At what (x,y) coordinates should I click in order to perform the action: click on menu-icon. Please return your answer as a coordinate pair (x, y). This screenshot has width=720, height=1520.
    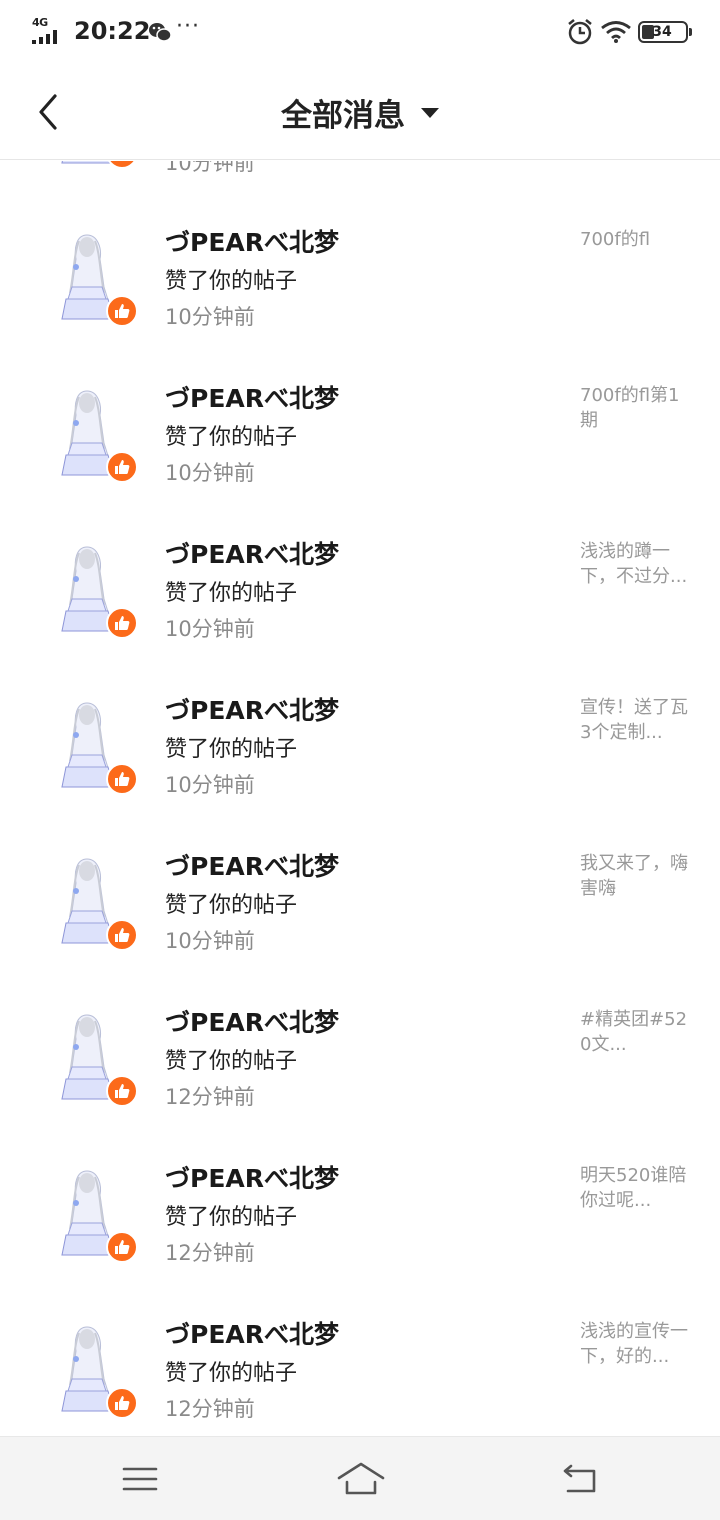
    Looking at the image, I should click on (140, 1479).